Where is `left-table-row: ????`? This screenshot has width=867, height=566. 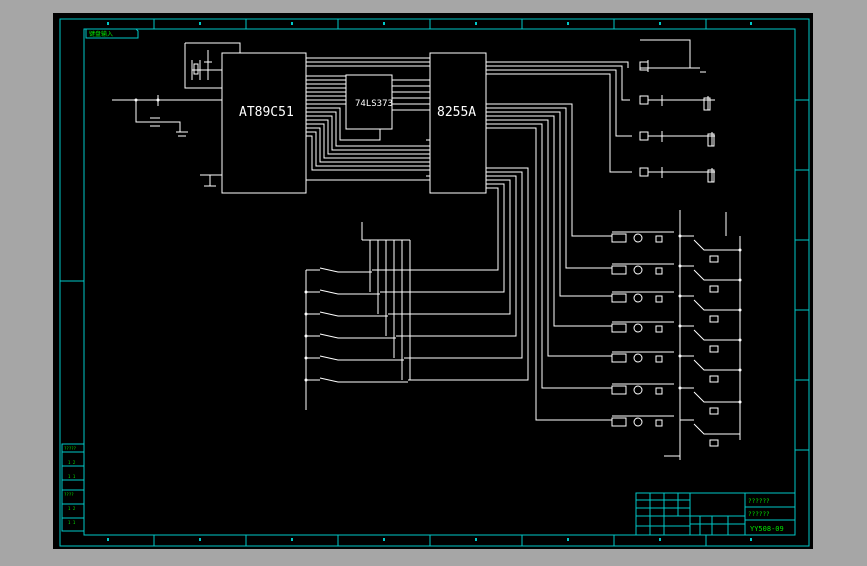 left-table-row: ???? is located at coordinates (69, 494).